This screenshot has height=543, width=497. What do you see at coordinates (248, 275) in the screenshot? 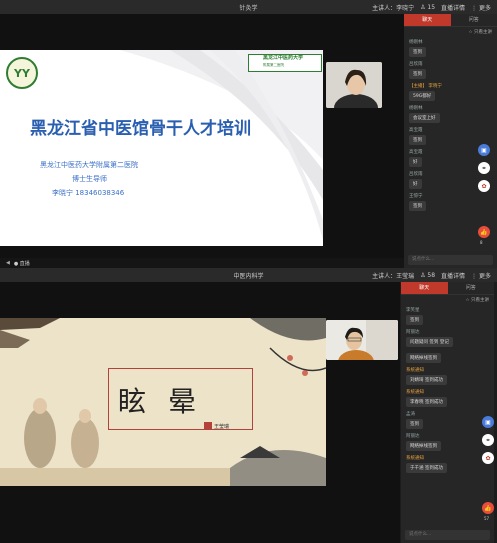
I see `bottom-title-bar: 中医内科学 主讲人：王莹瑞 ♙ 58 直播详情 ⋮ 更多` at bounding box center [248, 275].